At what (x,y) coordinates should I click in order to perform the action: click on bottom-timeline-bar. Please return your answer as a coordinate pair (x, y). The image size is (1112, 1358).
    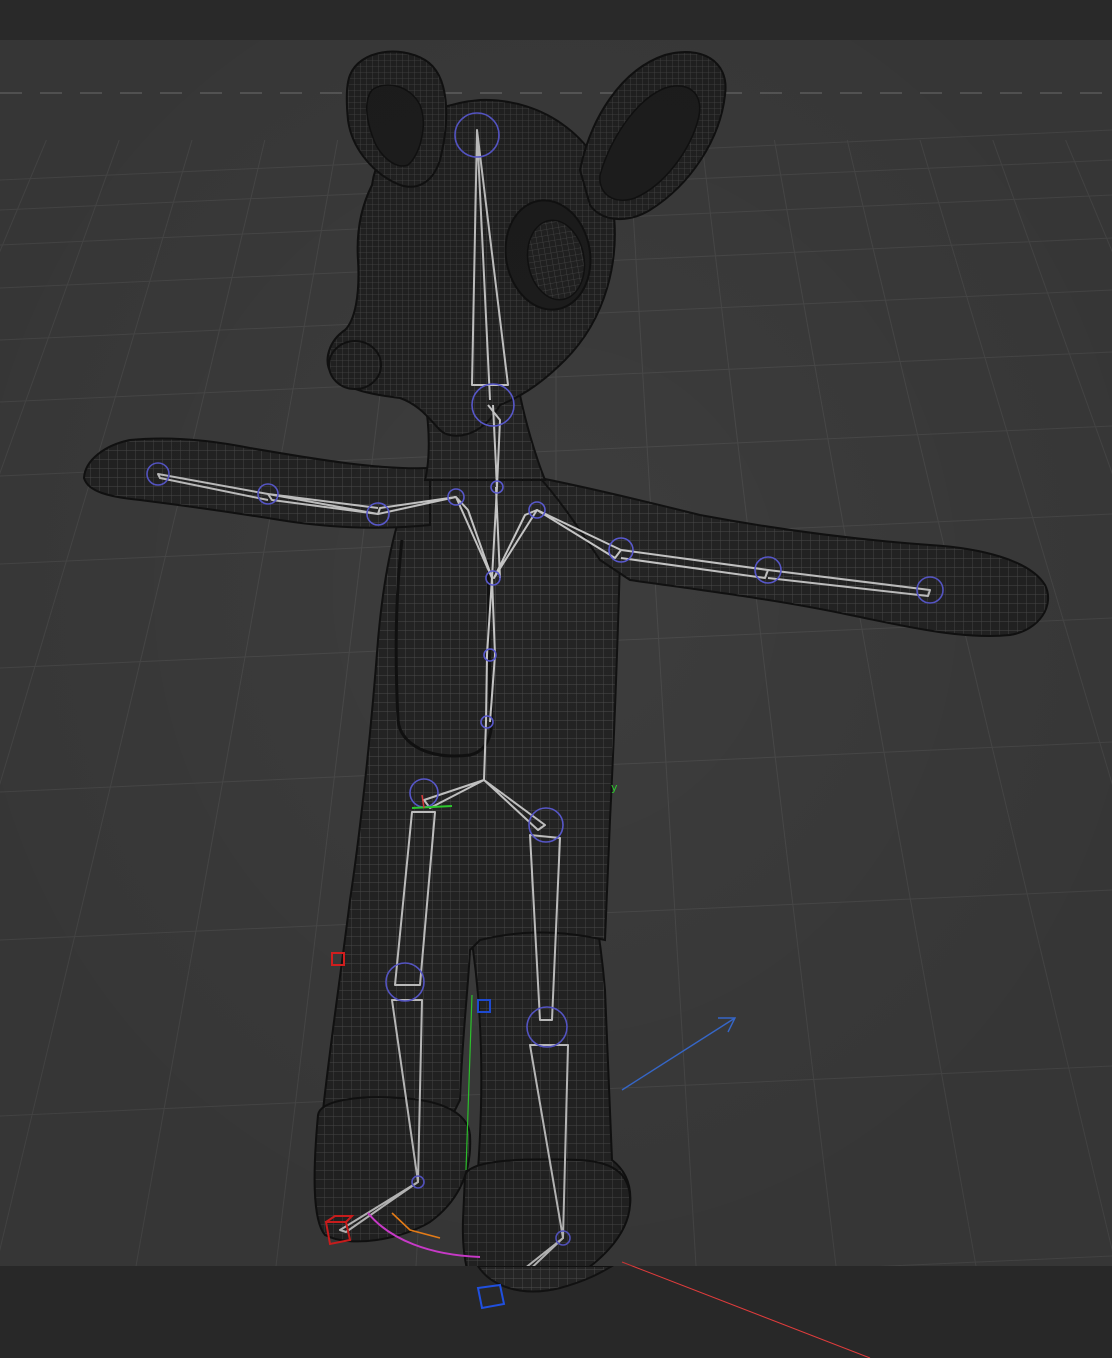
    Looking at the image, I should click on (556, 1312).